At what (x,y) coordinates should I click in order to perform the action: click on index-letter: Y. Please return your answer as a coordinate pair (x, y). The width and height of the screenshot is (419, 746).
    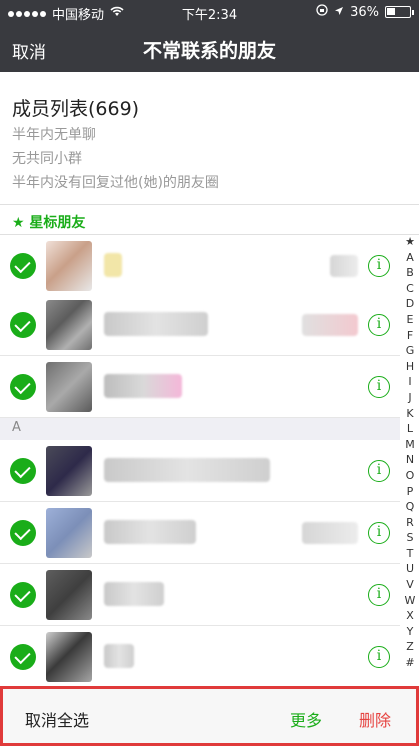
    Looking at the image, I should click on (410, 632).